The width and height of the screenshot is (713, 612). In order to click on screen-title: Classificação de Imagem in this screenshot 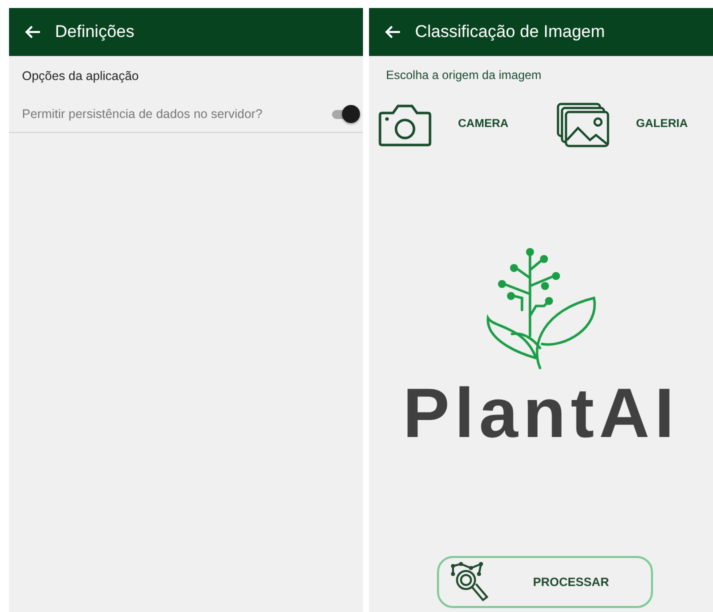, I will do `click(510, 32)`.